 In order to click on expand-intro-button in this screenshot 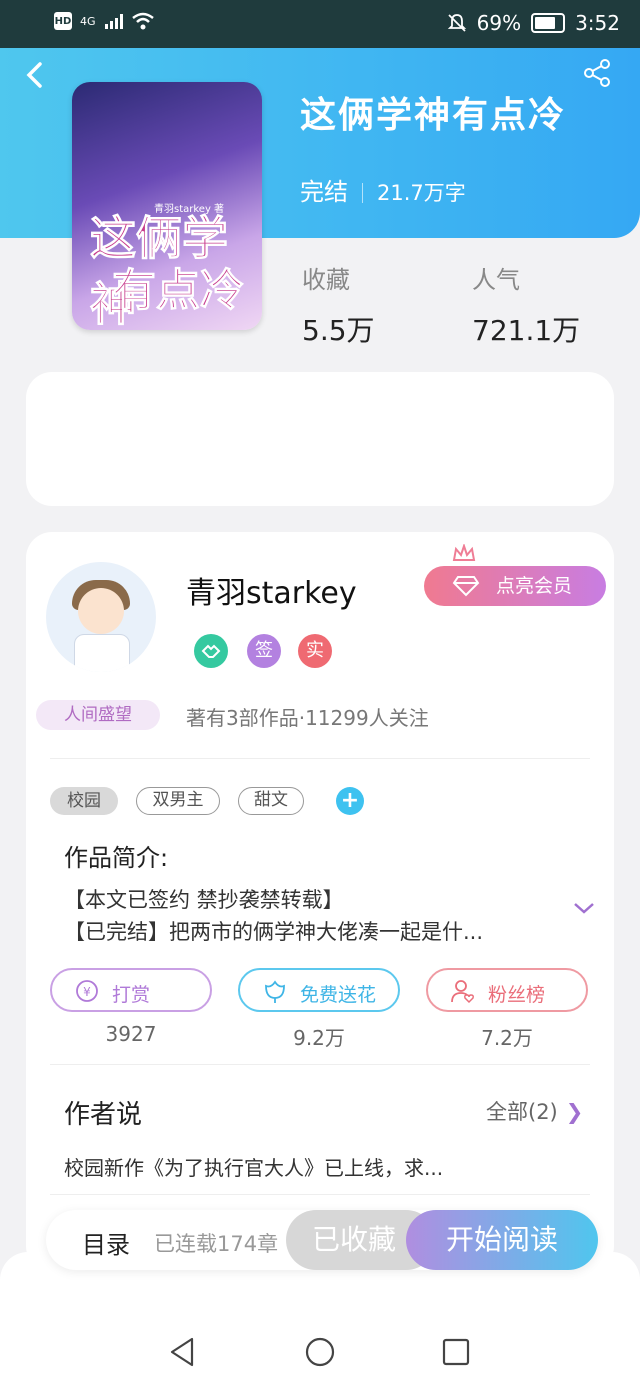, I will do `click(584, 910)`.